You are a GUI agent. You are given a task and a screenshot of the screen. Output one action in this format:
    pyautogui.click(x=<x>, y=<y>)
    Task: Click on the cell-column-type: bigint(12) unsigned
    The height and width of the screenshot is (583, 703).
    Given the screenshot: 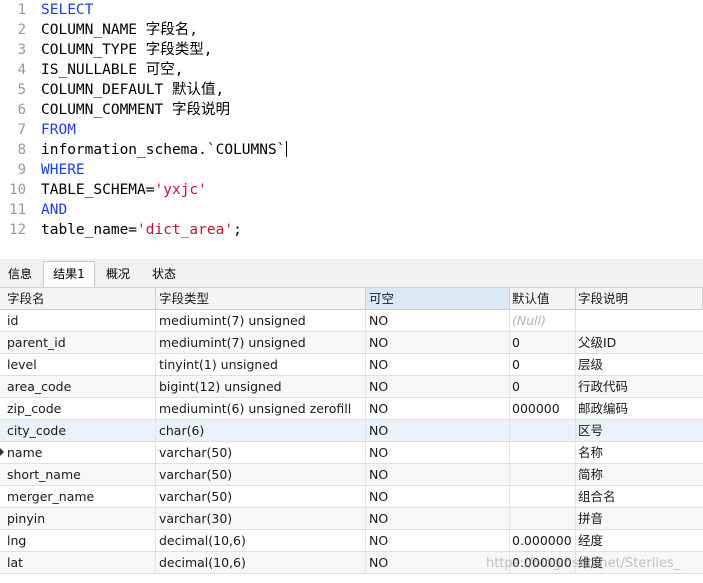 What is the action you would take?
    pyautogui.click(x=261, y=386)
    